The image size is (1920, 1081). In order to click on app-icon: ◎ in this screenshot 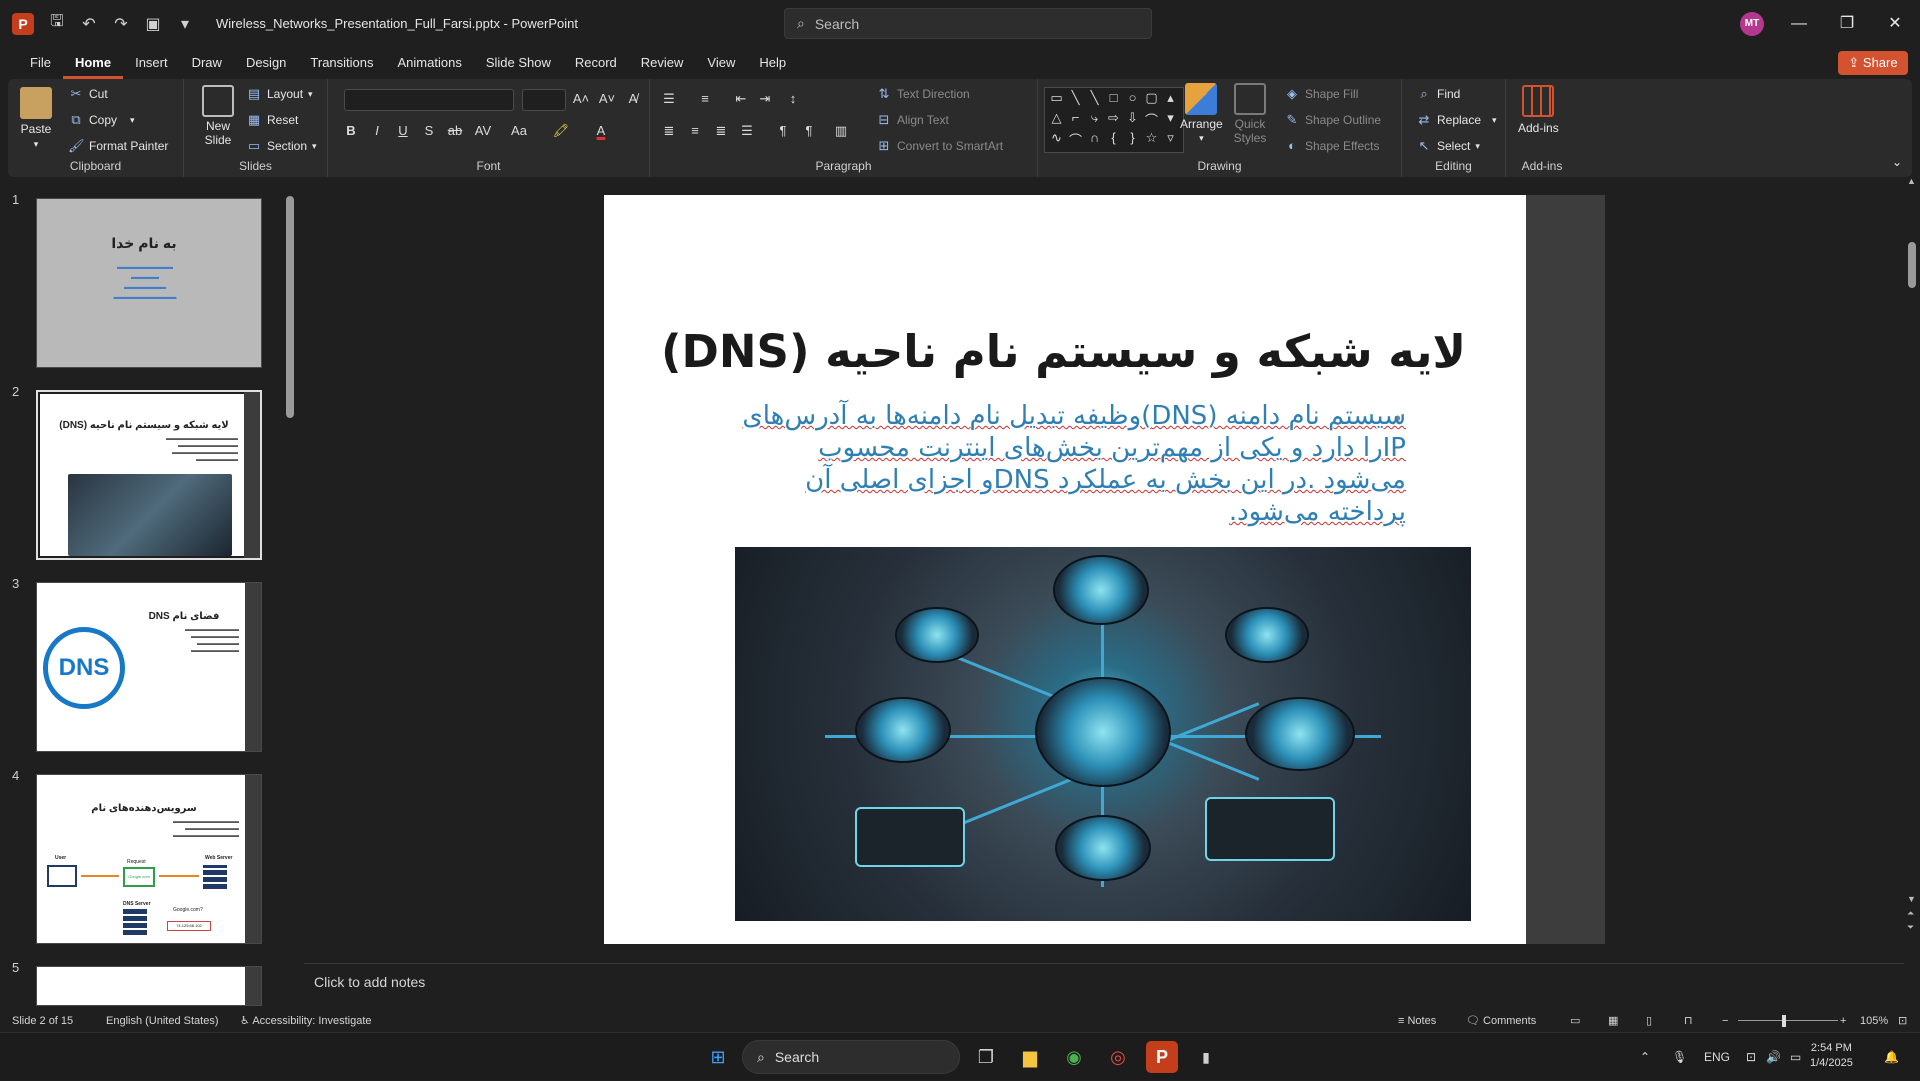, I will do `click(1118, 1057)`.